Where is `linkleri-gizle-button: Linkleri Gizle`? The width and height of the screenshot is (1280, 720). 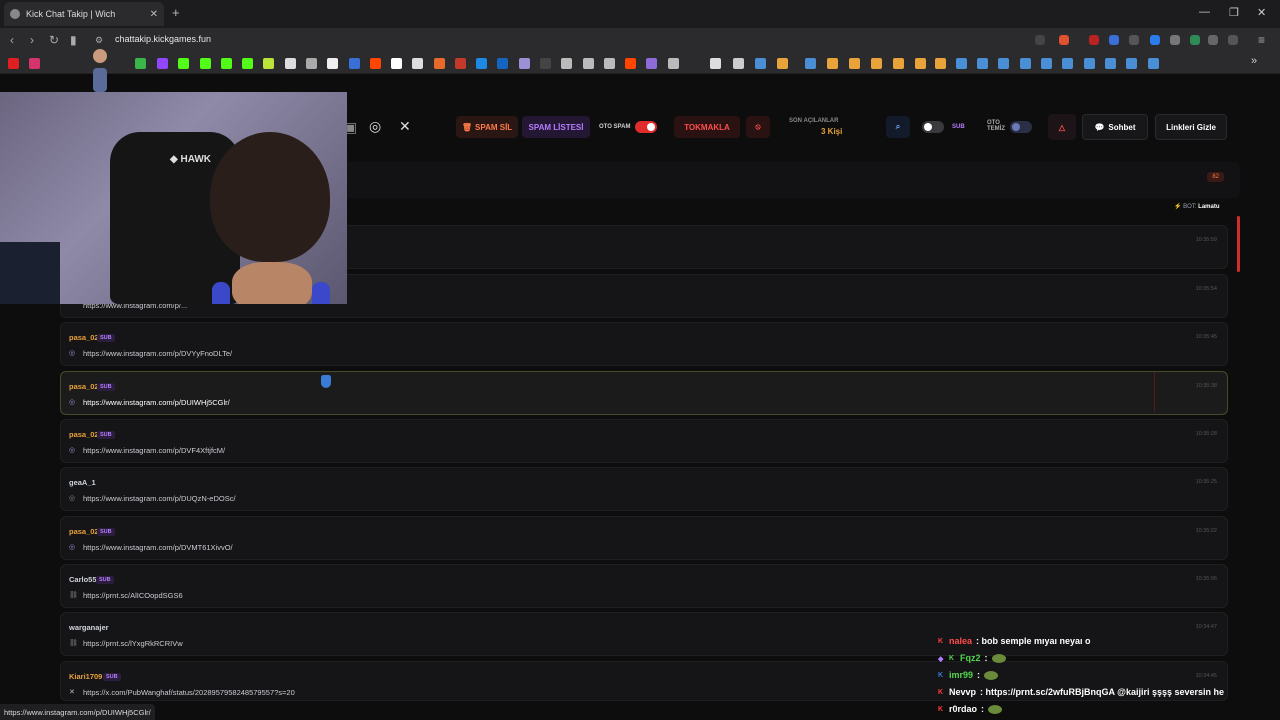
linkleri-gizle-button: Linkleri Gizle is located at coordinates (1191, 127).